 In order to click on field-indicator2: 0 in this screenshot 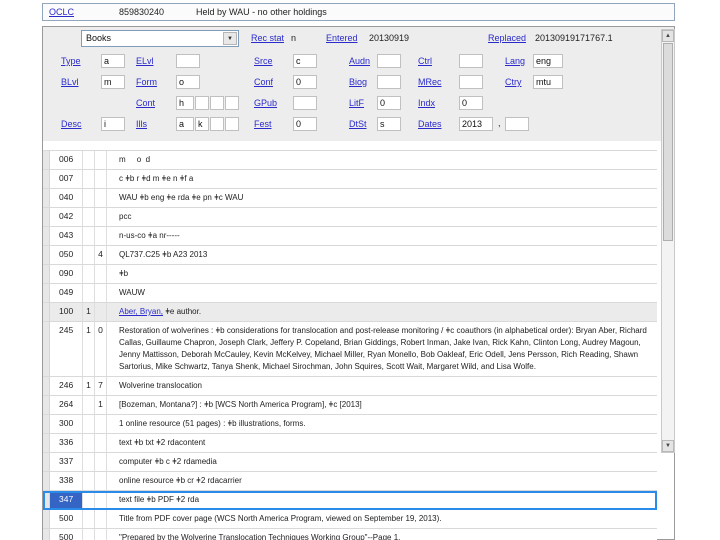, I will do `click(101, 349)`.